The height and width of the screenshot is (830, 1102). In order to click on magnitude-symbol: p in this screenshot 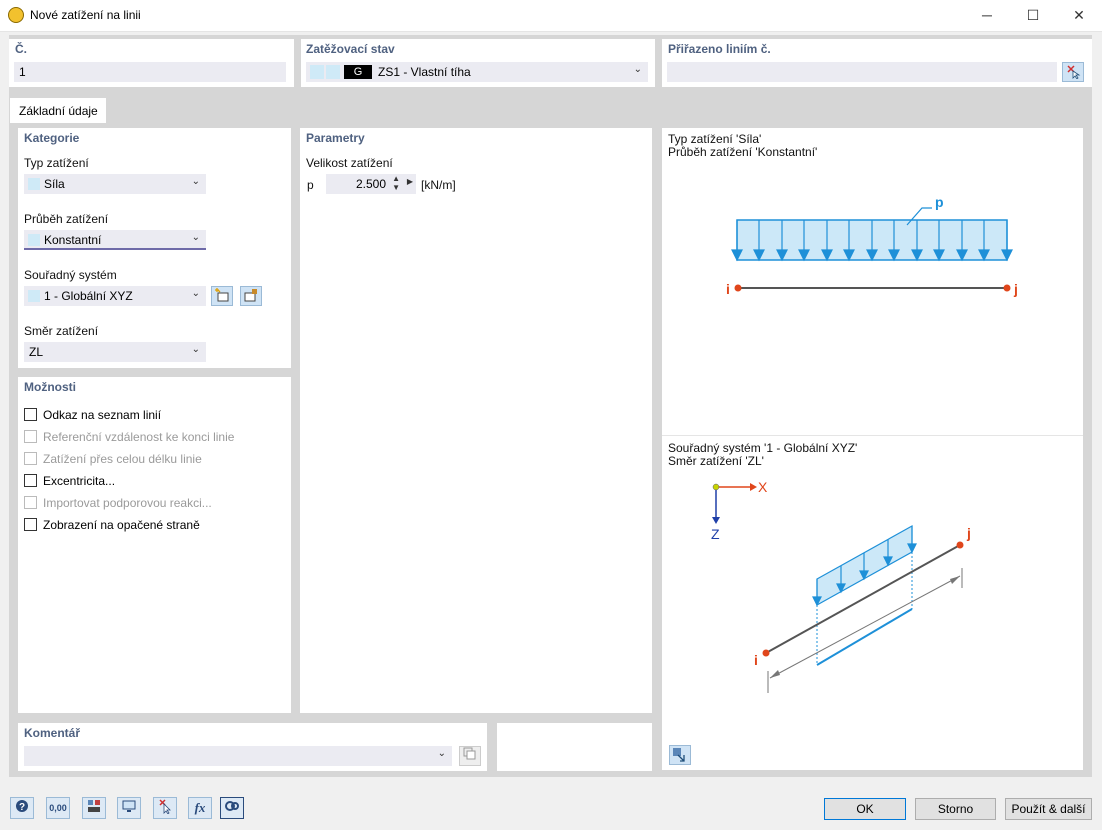, I will do `click(310, 185)`.